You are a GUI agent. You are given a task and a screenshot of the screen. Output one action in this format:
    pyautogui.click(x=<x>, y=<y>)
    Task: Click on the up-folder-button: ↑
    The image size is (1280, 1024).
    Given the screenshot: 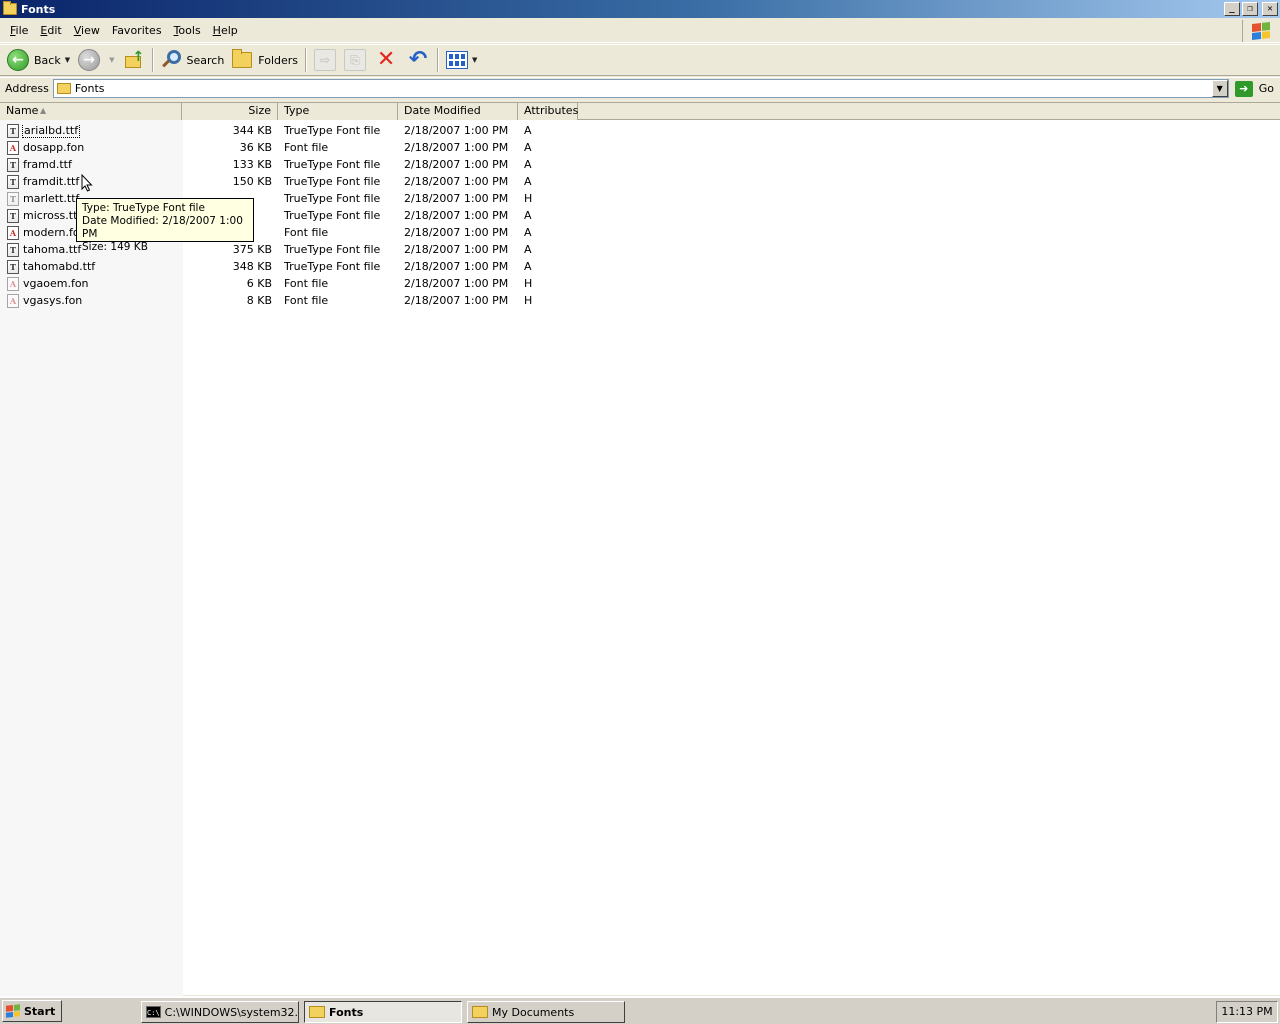 What is the action you would take?
    pyautogui.click(x=134, y=60)
    